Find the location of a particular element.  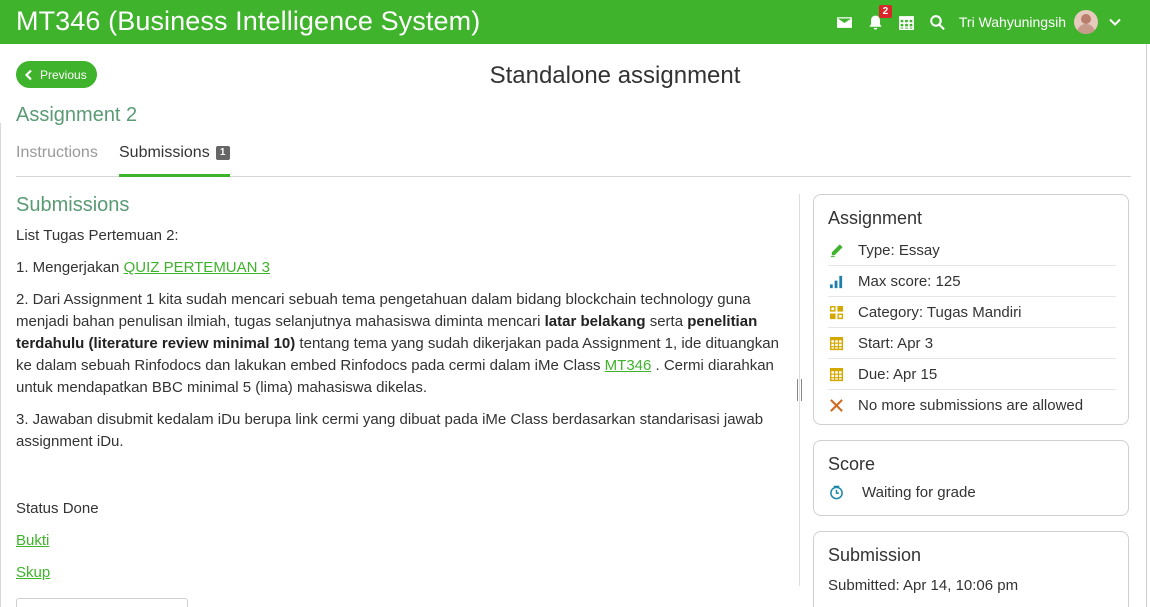

assignment-title: Assignment 2 is located at coordinates (77, 115).